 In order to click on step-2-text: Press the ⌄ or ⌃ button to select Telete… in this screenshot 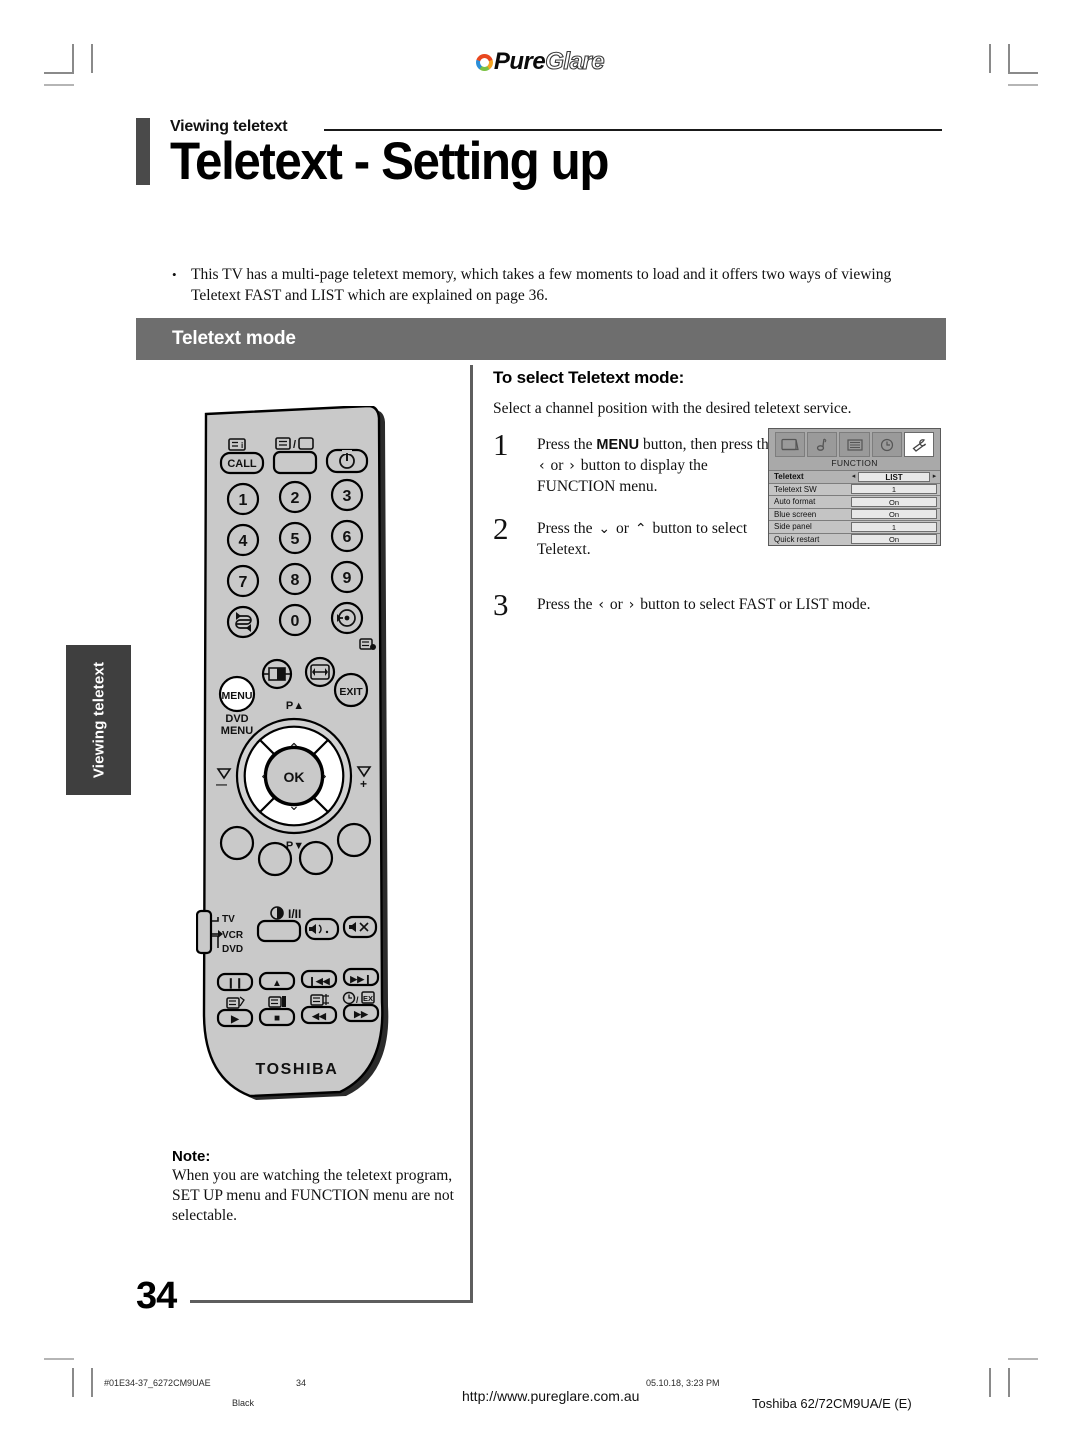, I will do `click(662, 540)`.